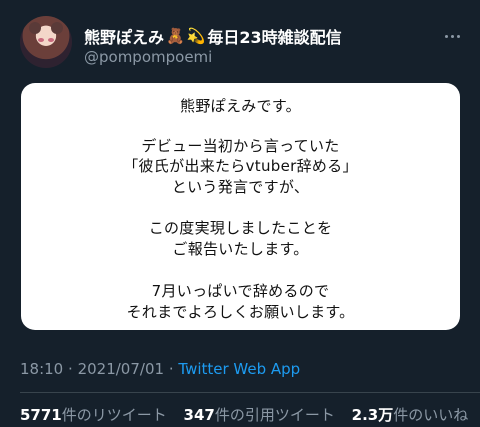  I want to click on source-app-link: Twitter Web App, so click(239, 369).